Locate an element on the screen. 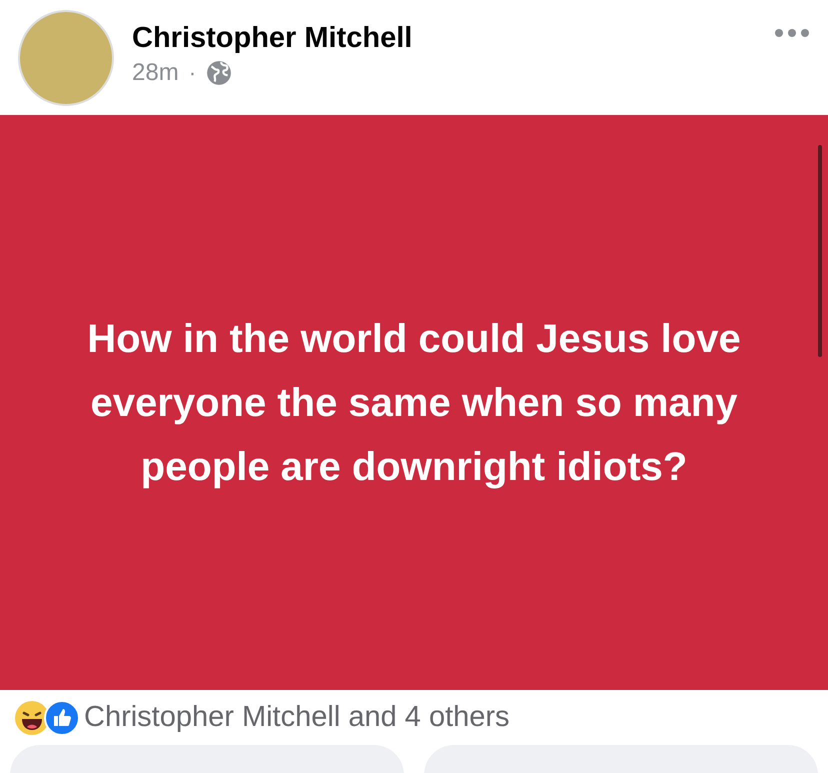 The image size is (828, 773). like-reaction-icon is located at coordinates (62, 718).